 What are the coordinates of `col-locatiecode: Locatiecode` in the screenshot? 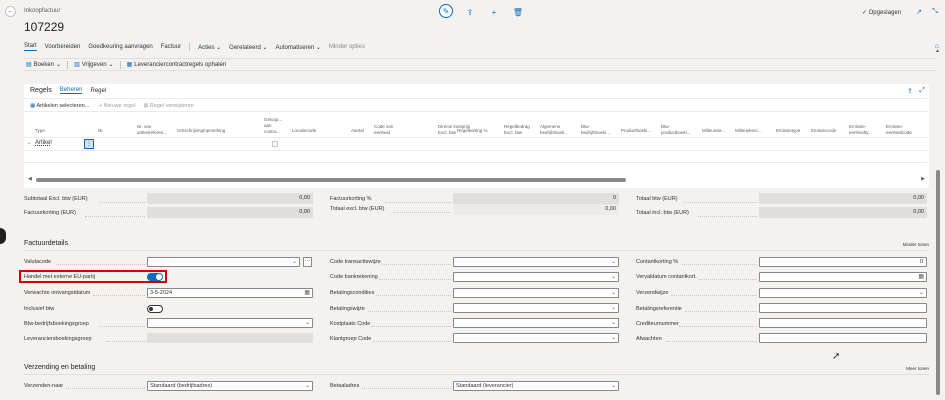 It's located at (304, 131).